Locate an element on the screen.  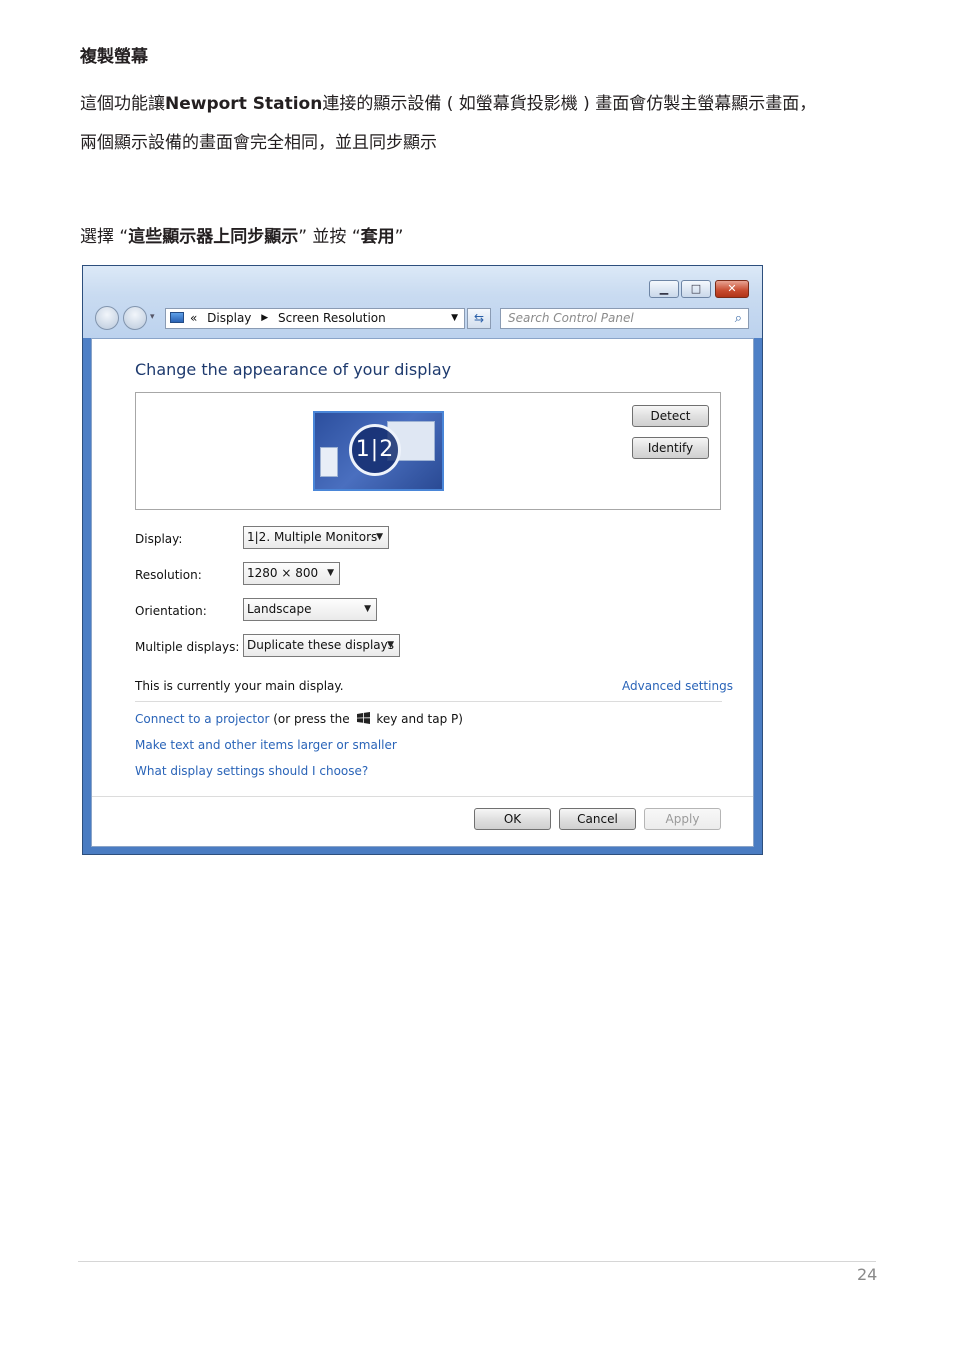
instruction-pre: 選擇 “ is located at coordinates (104, 237).